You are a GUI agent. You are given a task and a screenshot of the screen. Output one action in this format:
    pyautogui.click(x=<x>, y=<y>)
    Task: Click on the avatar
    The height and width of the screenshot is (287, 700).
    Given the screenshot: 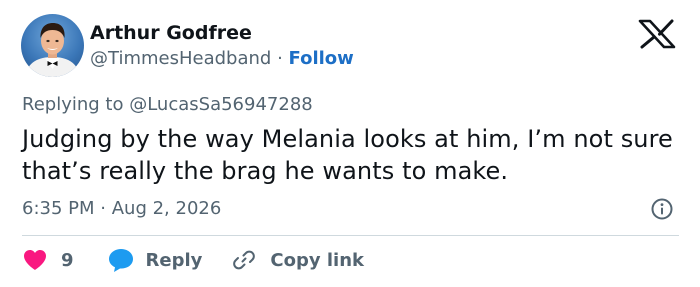 What is the action you would take?
    pyautogui.click(x=52, y=45)
    